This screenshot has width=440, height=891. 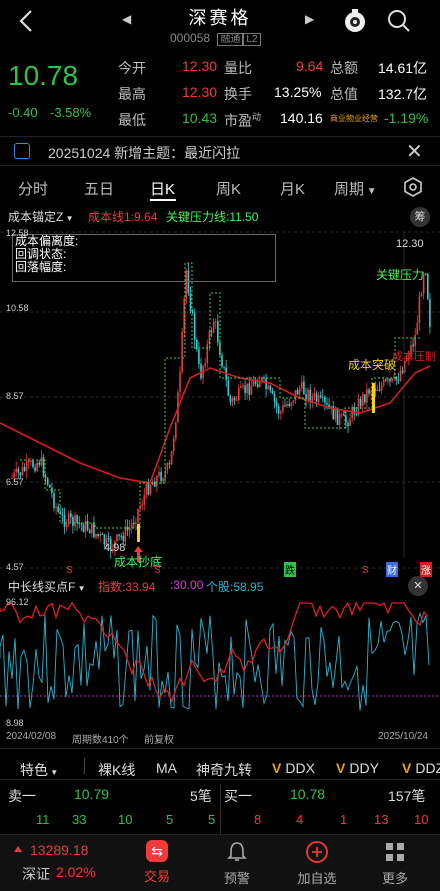 What do you see at coordinates (418, 586) in the screenshot?
I see `sub-close-icon: ✕` at bounding box center [418, 586].